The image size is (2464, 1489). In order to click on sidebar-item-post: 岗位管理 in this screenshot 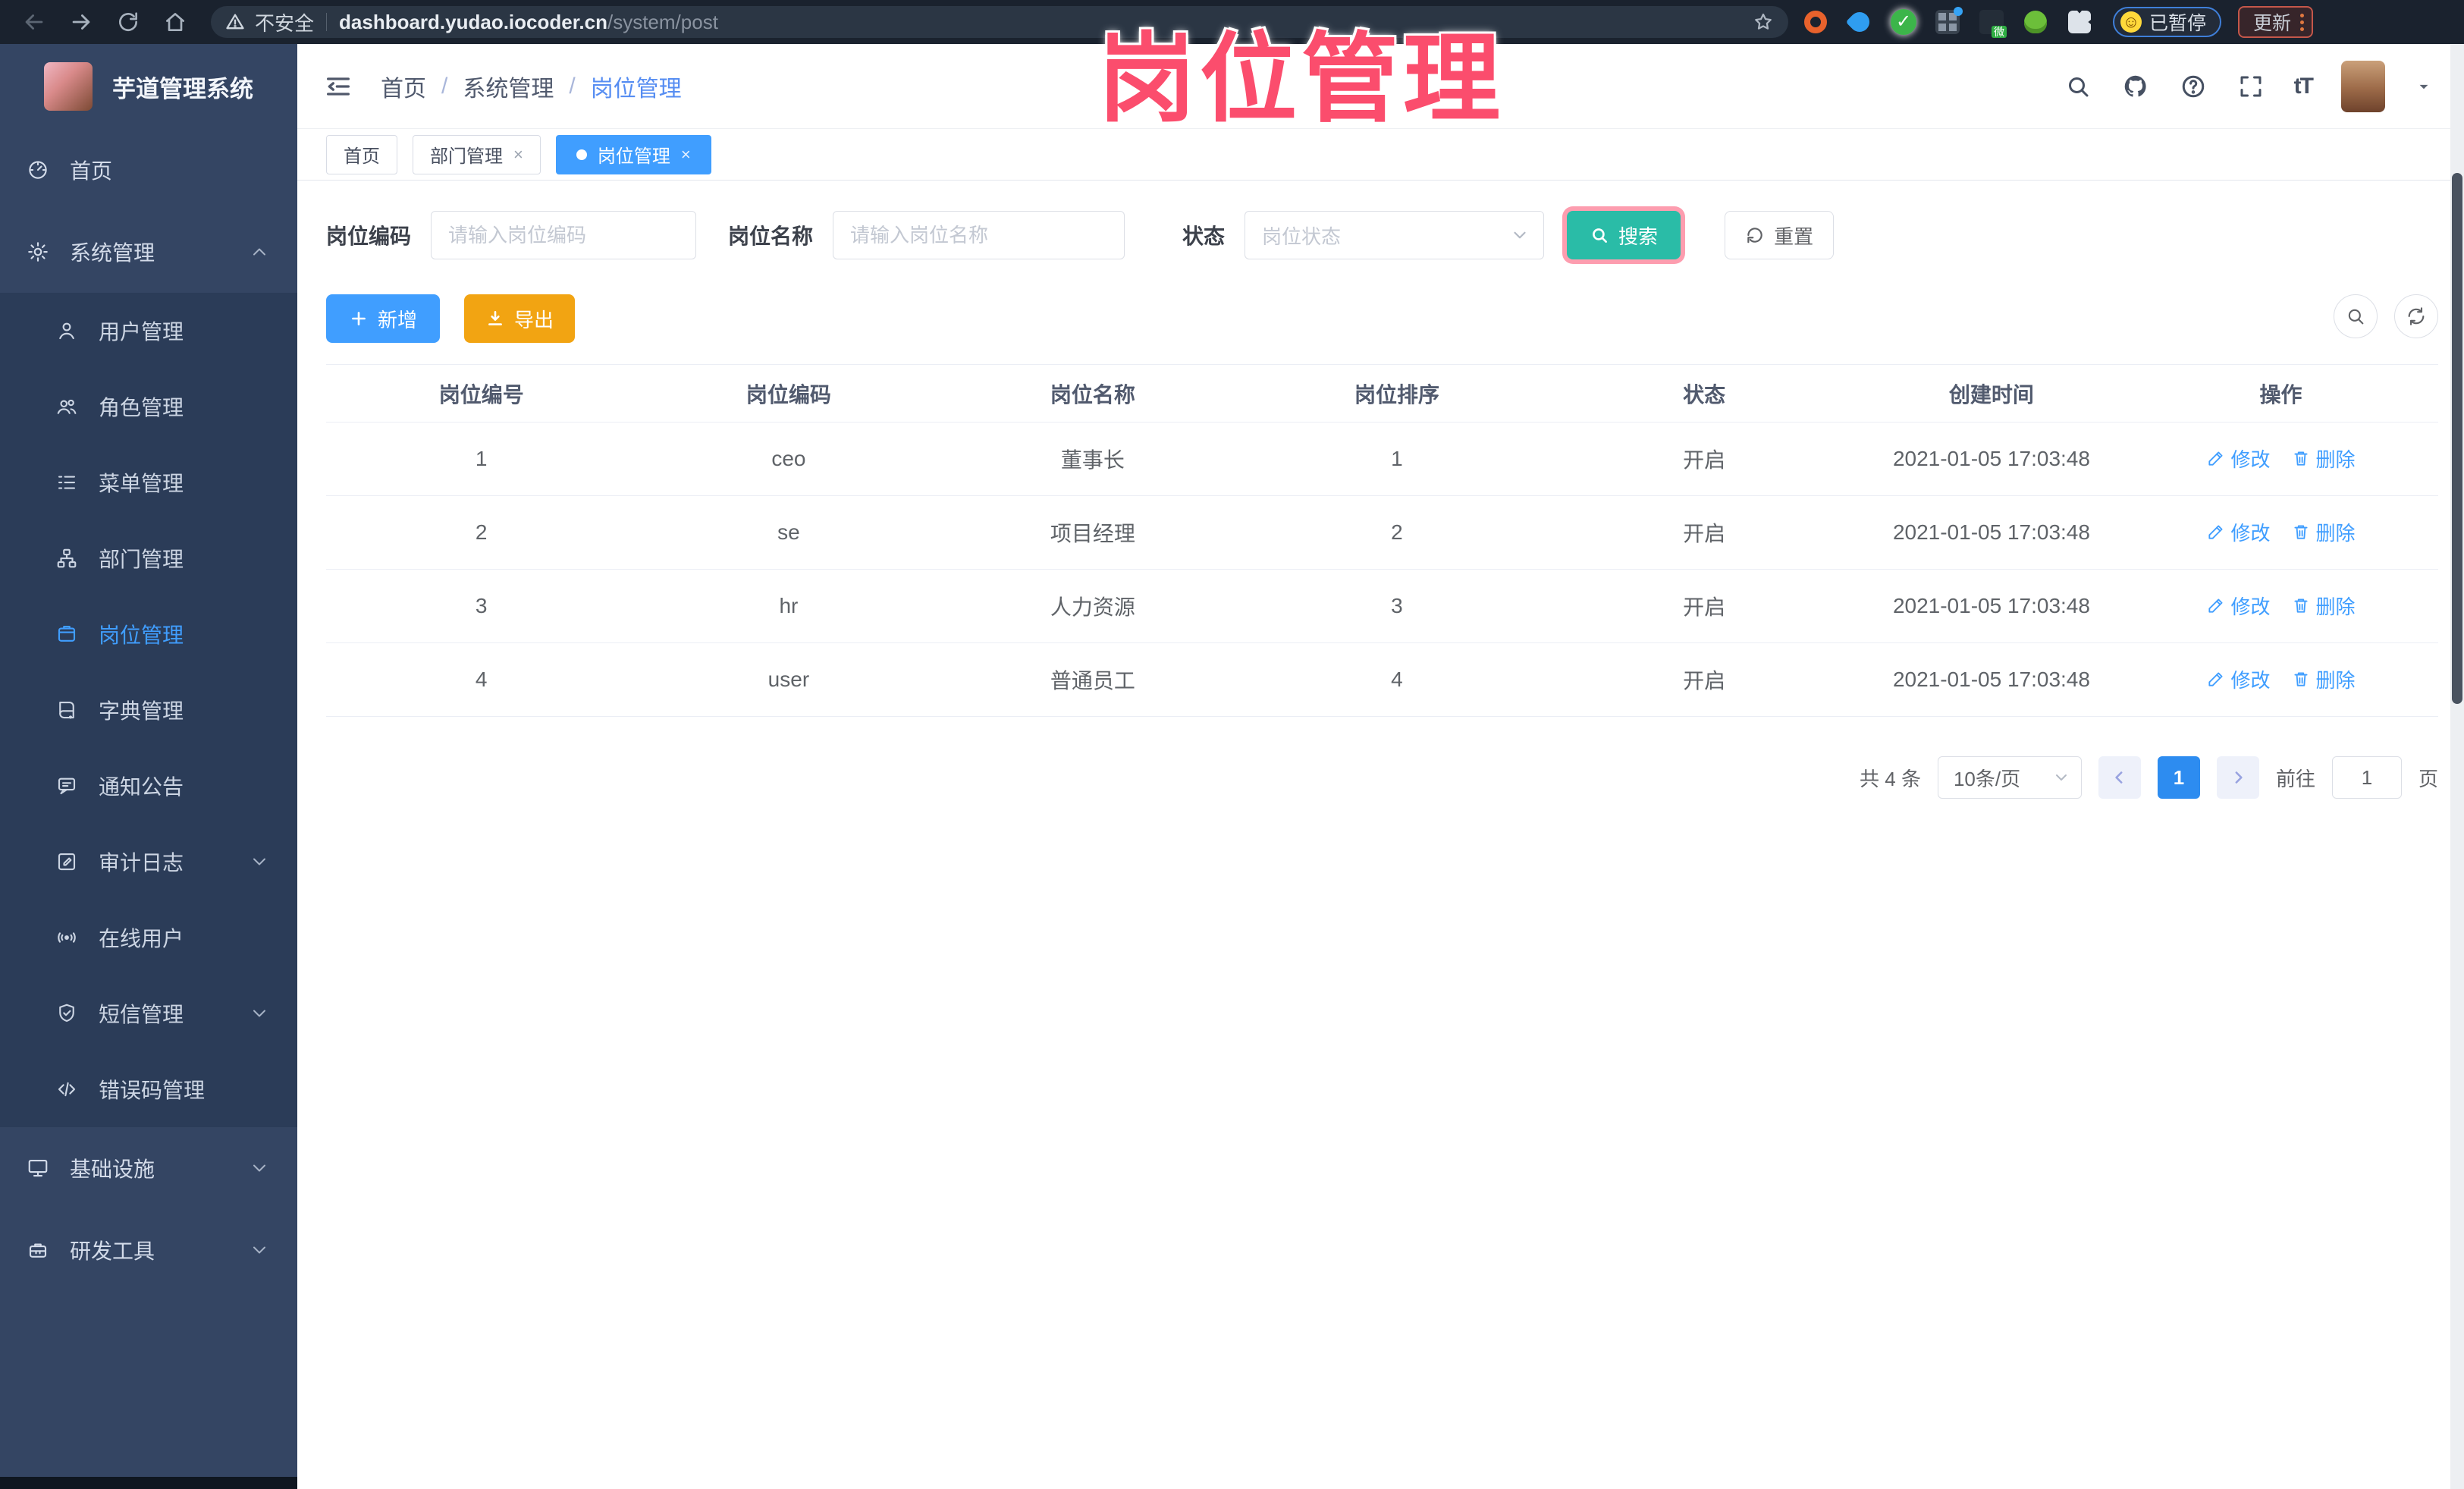, I will do `click(148, 634)`.